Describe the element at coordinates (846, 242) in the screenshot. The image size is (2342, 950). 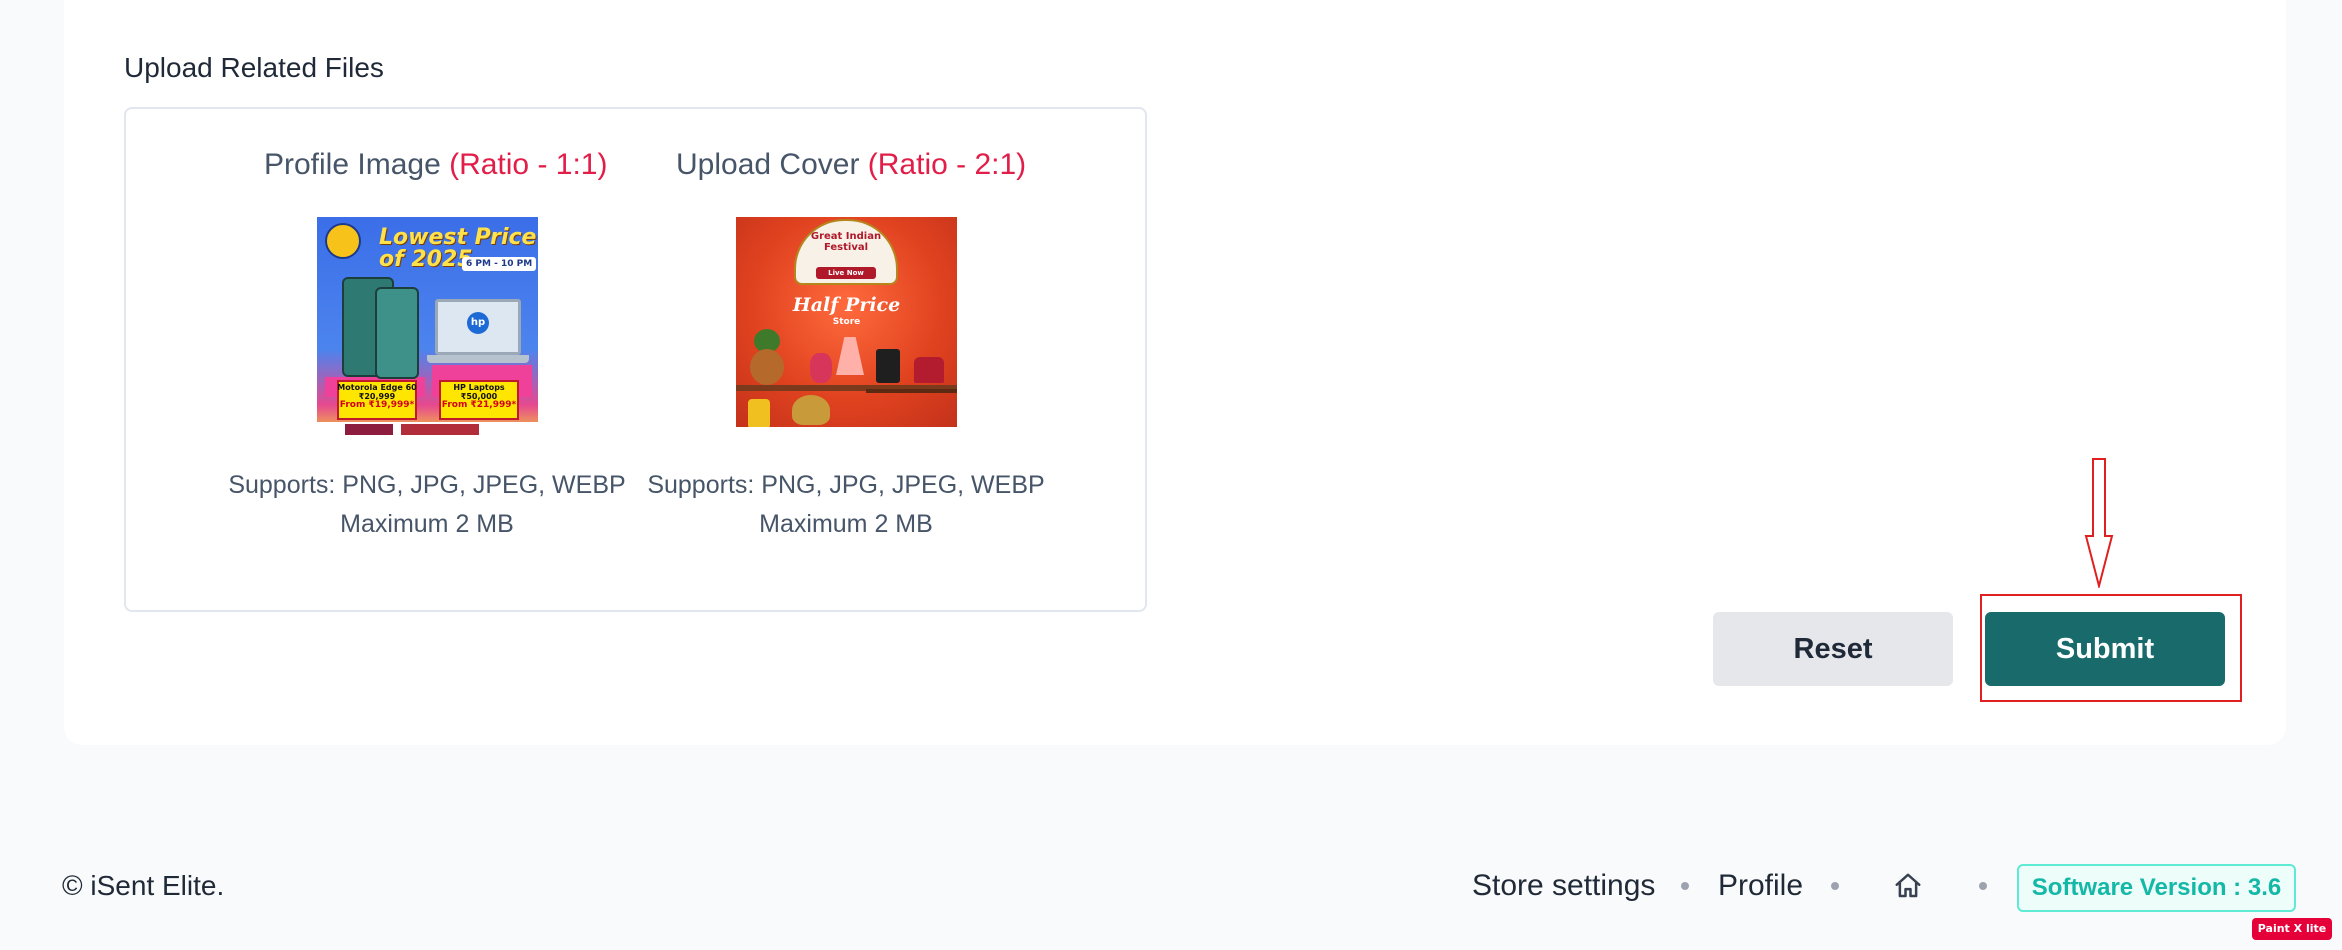
I see `festival-title: Great Indian Festival` at that location.